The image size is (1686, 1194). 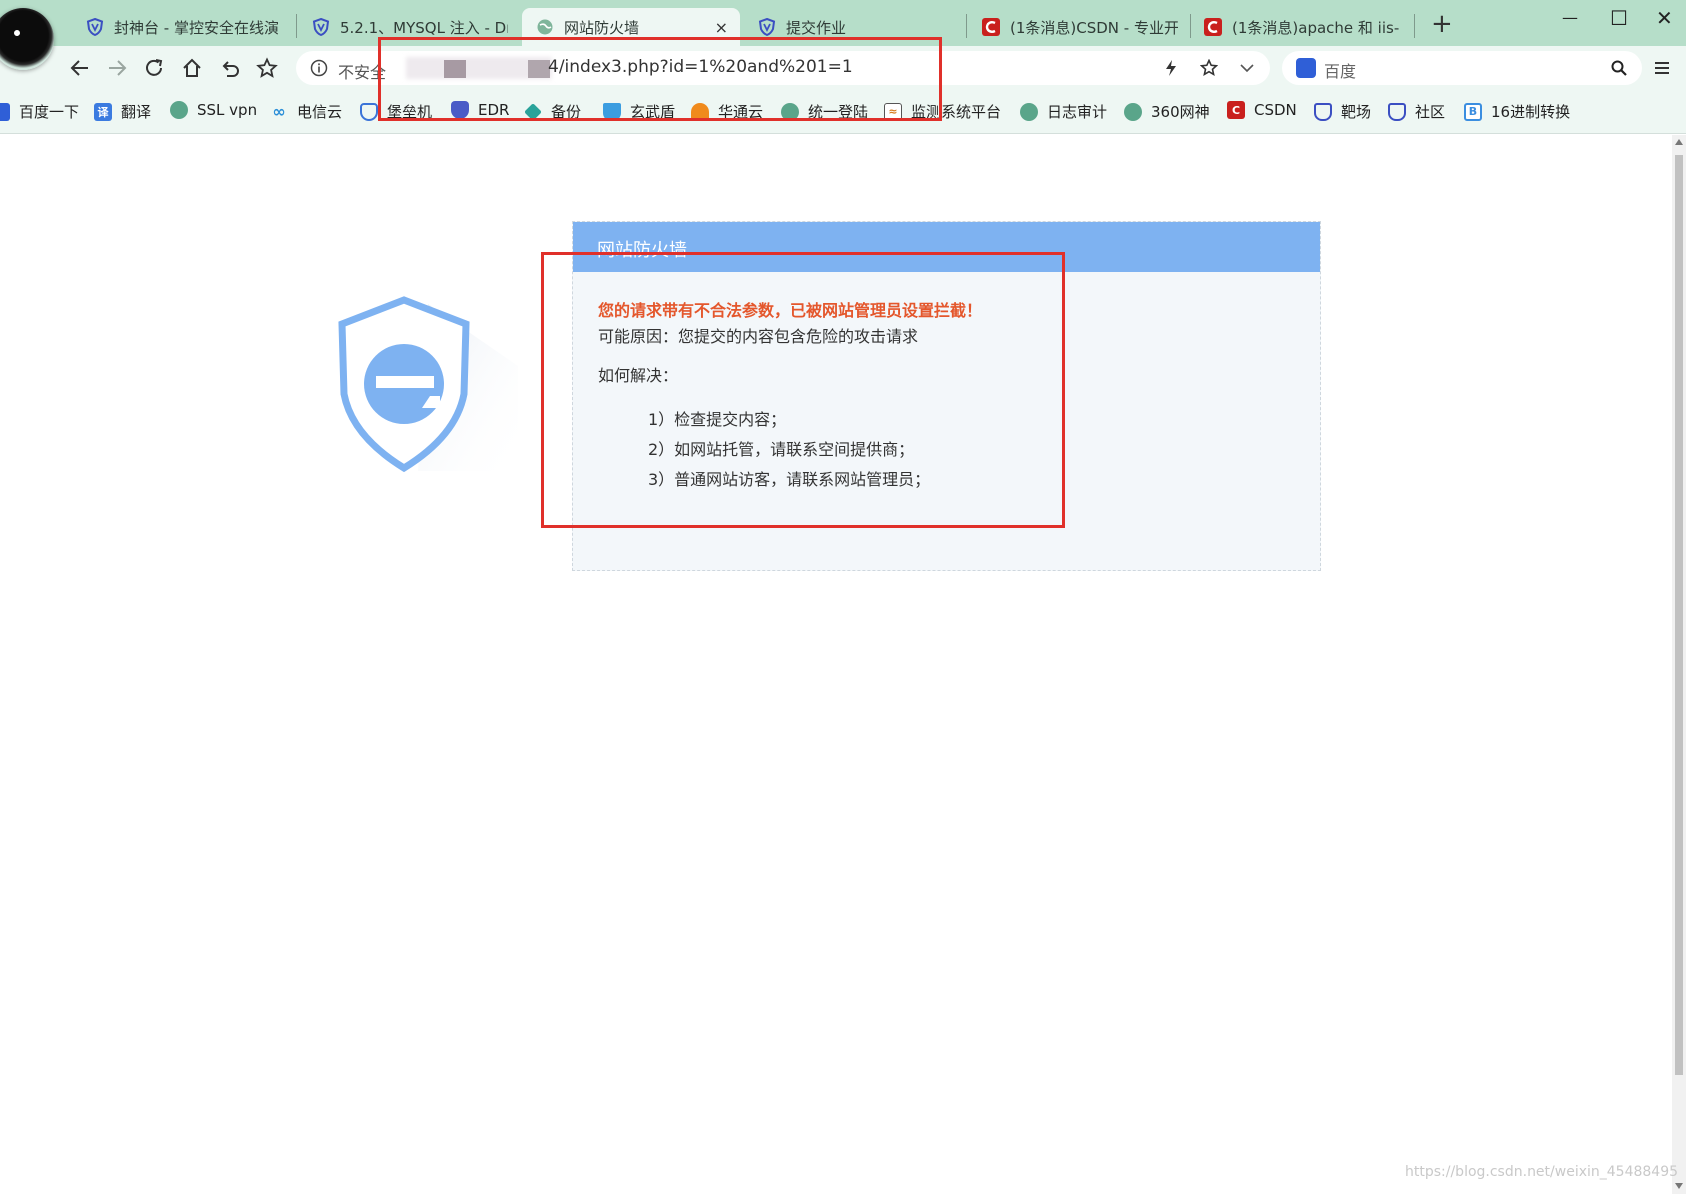 I want to click on close-window-button: ✕, so click(x=1664, y=18).